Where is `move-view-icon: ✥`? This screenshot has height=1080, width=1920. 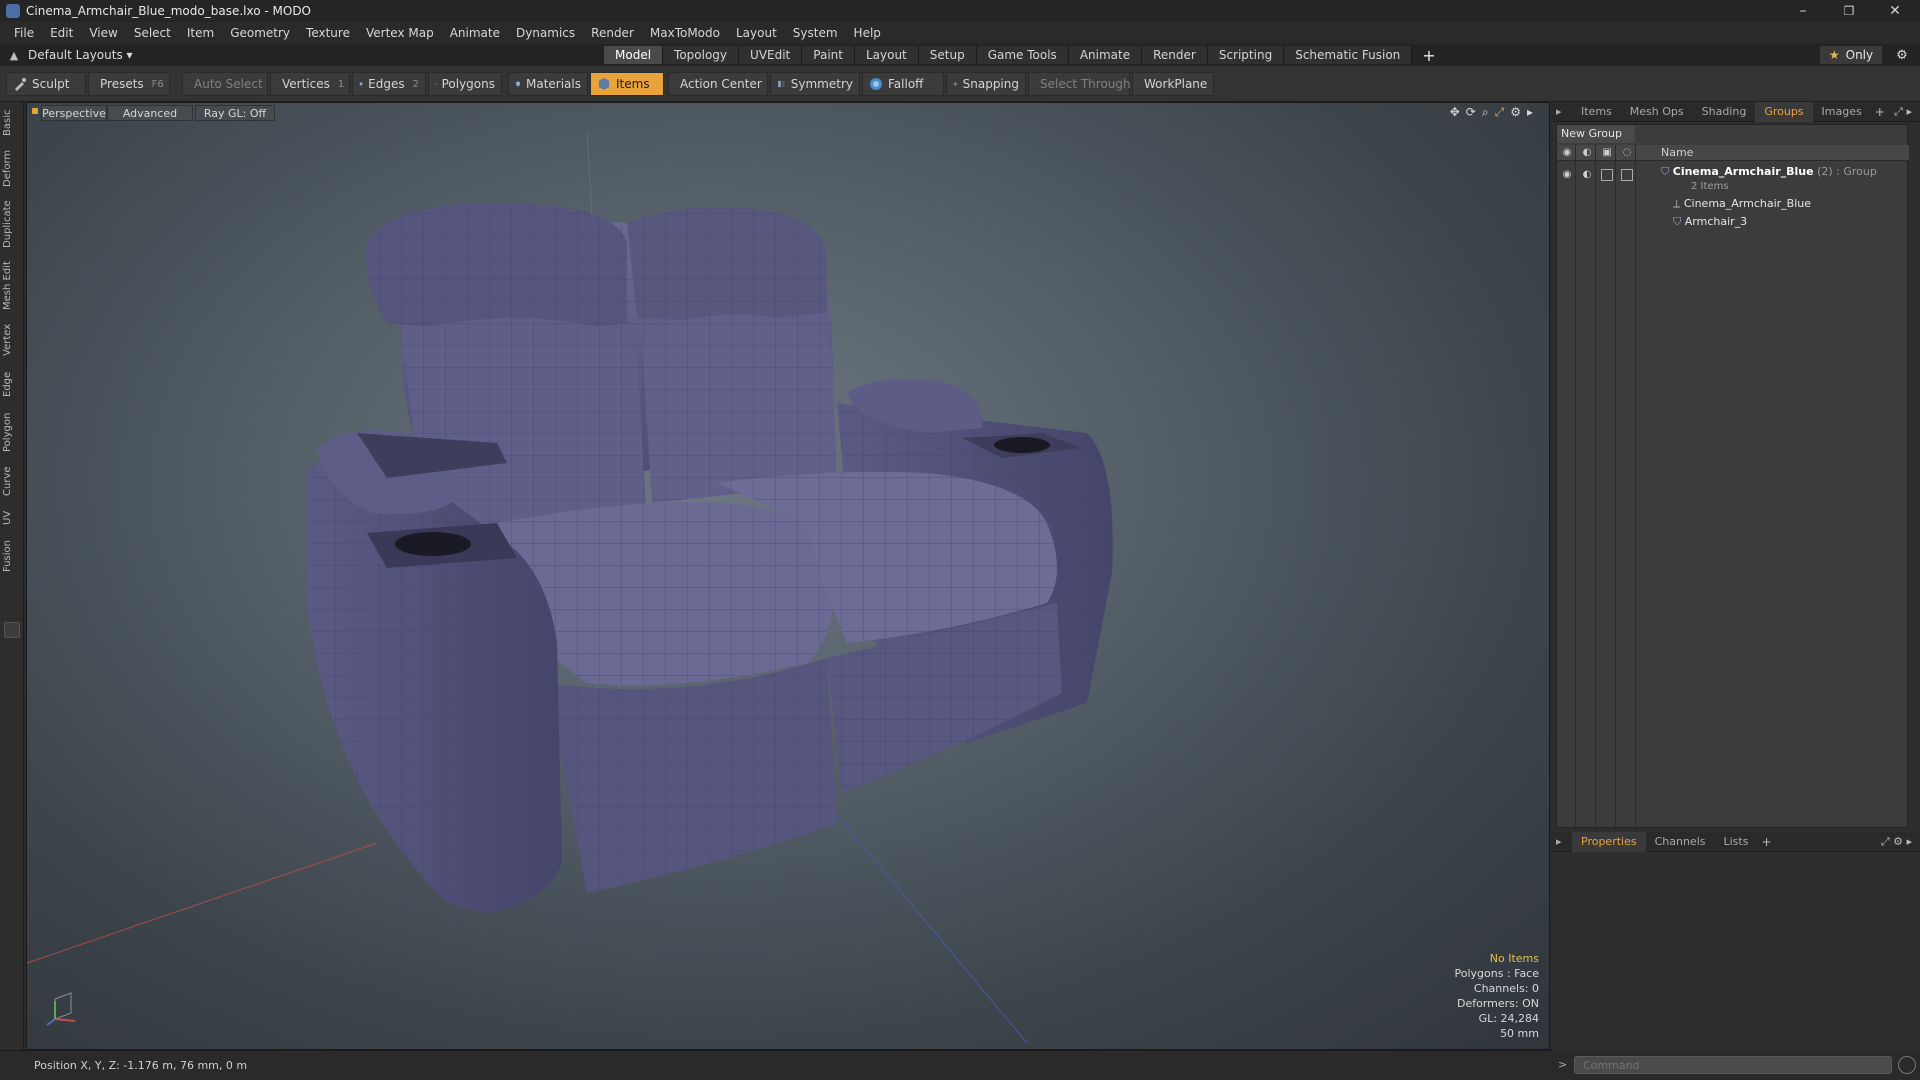
move-view-icon: ✥ is located at coordinates (1455, 112).